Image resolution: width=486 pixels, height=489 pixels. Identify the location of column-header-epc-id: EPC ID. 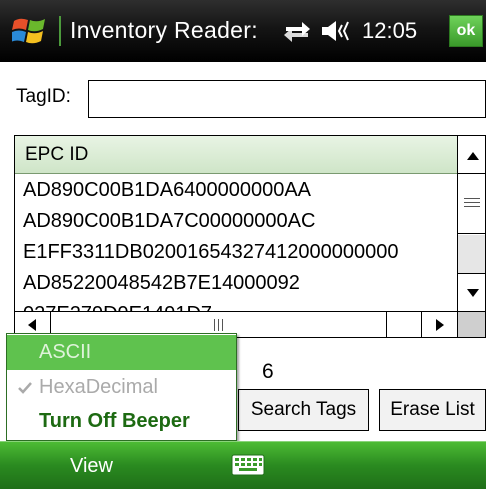
(236, 155).